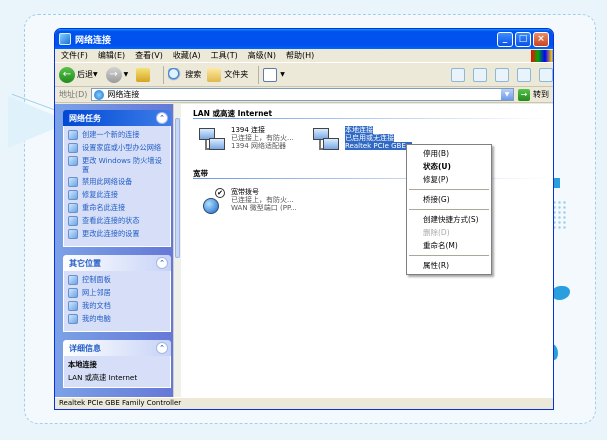  I want to click on network-places-icon, so click(73, 293).